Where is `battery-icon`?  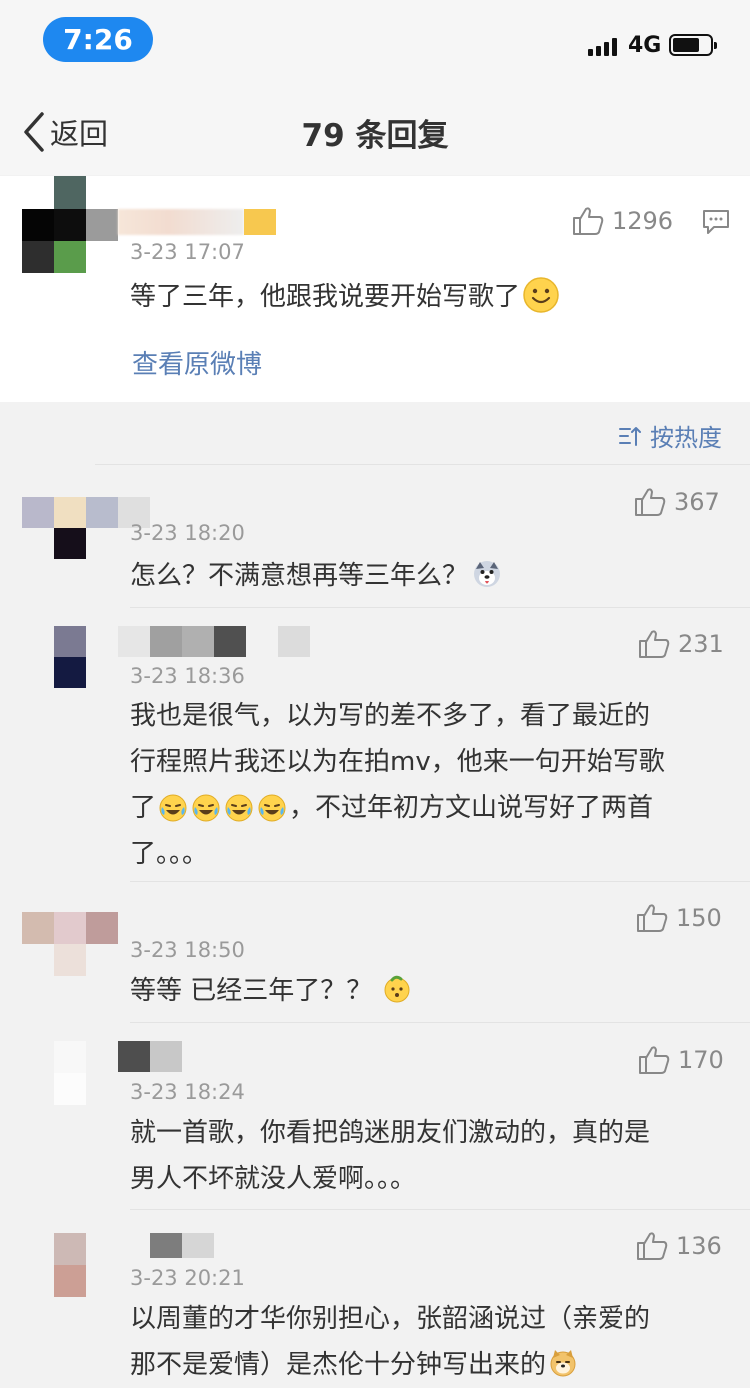
battery-icon is located at coordinates (693, 45).